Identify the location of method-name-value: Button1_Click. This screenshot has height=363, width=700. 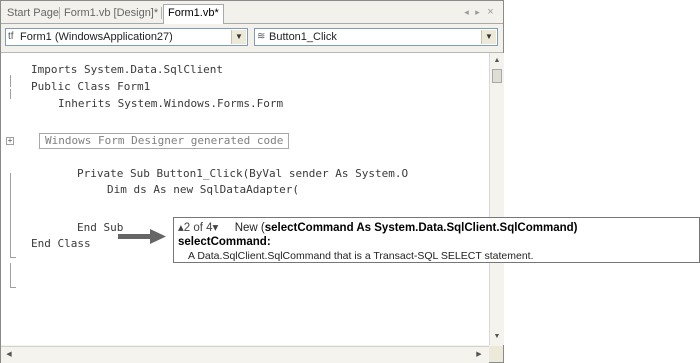
(303, 37).